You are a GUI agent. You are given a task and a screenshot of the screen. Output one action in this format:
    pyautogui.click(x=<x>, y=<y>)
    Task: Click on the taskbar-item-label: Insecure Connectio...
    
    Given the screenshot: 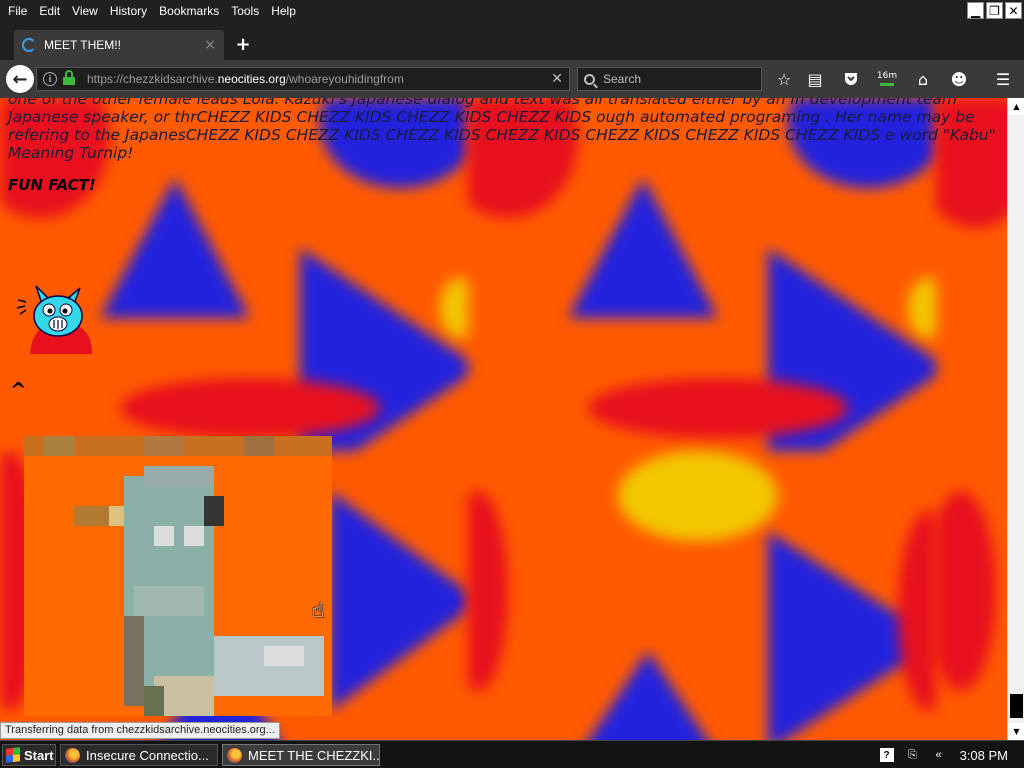 What is the action you would take?
    pyautogui.click(x=147, y=755)
    